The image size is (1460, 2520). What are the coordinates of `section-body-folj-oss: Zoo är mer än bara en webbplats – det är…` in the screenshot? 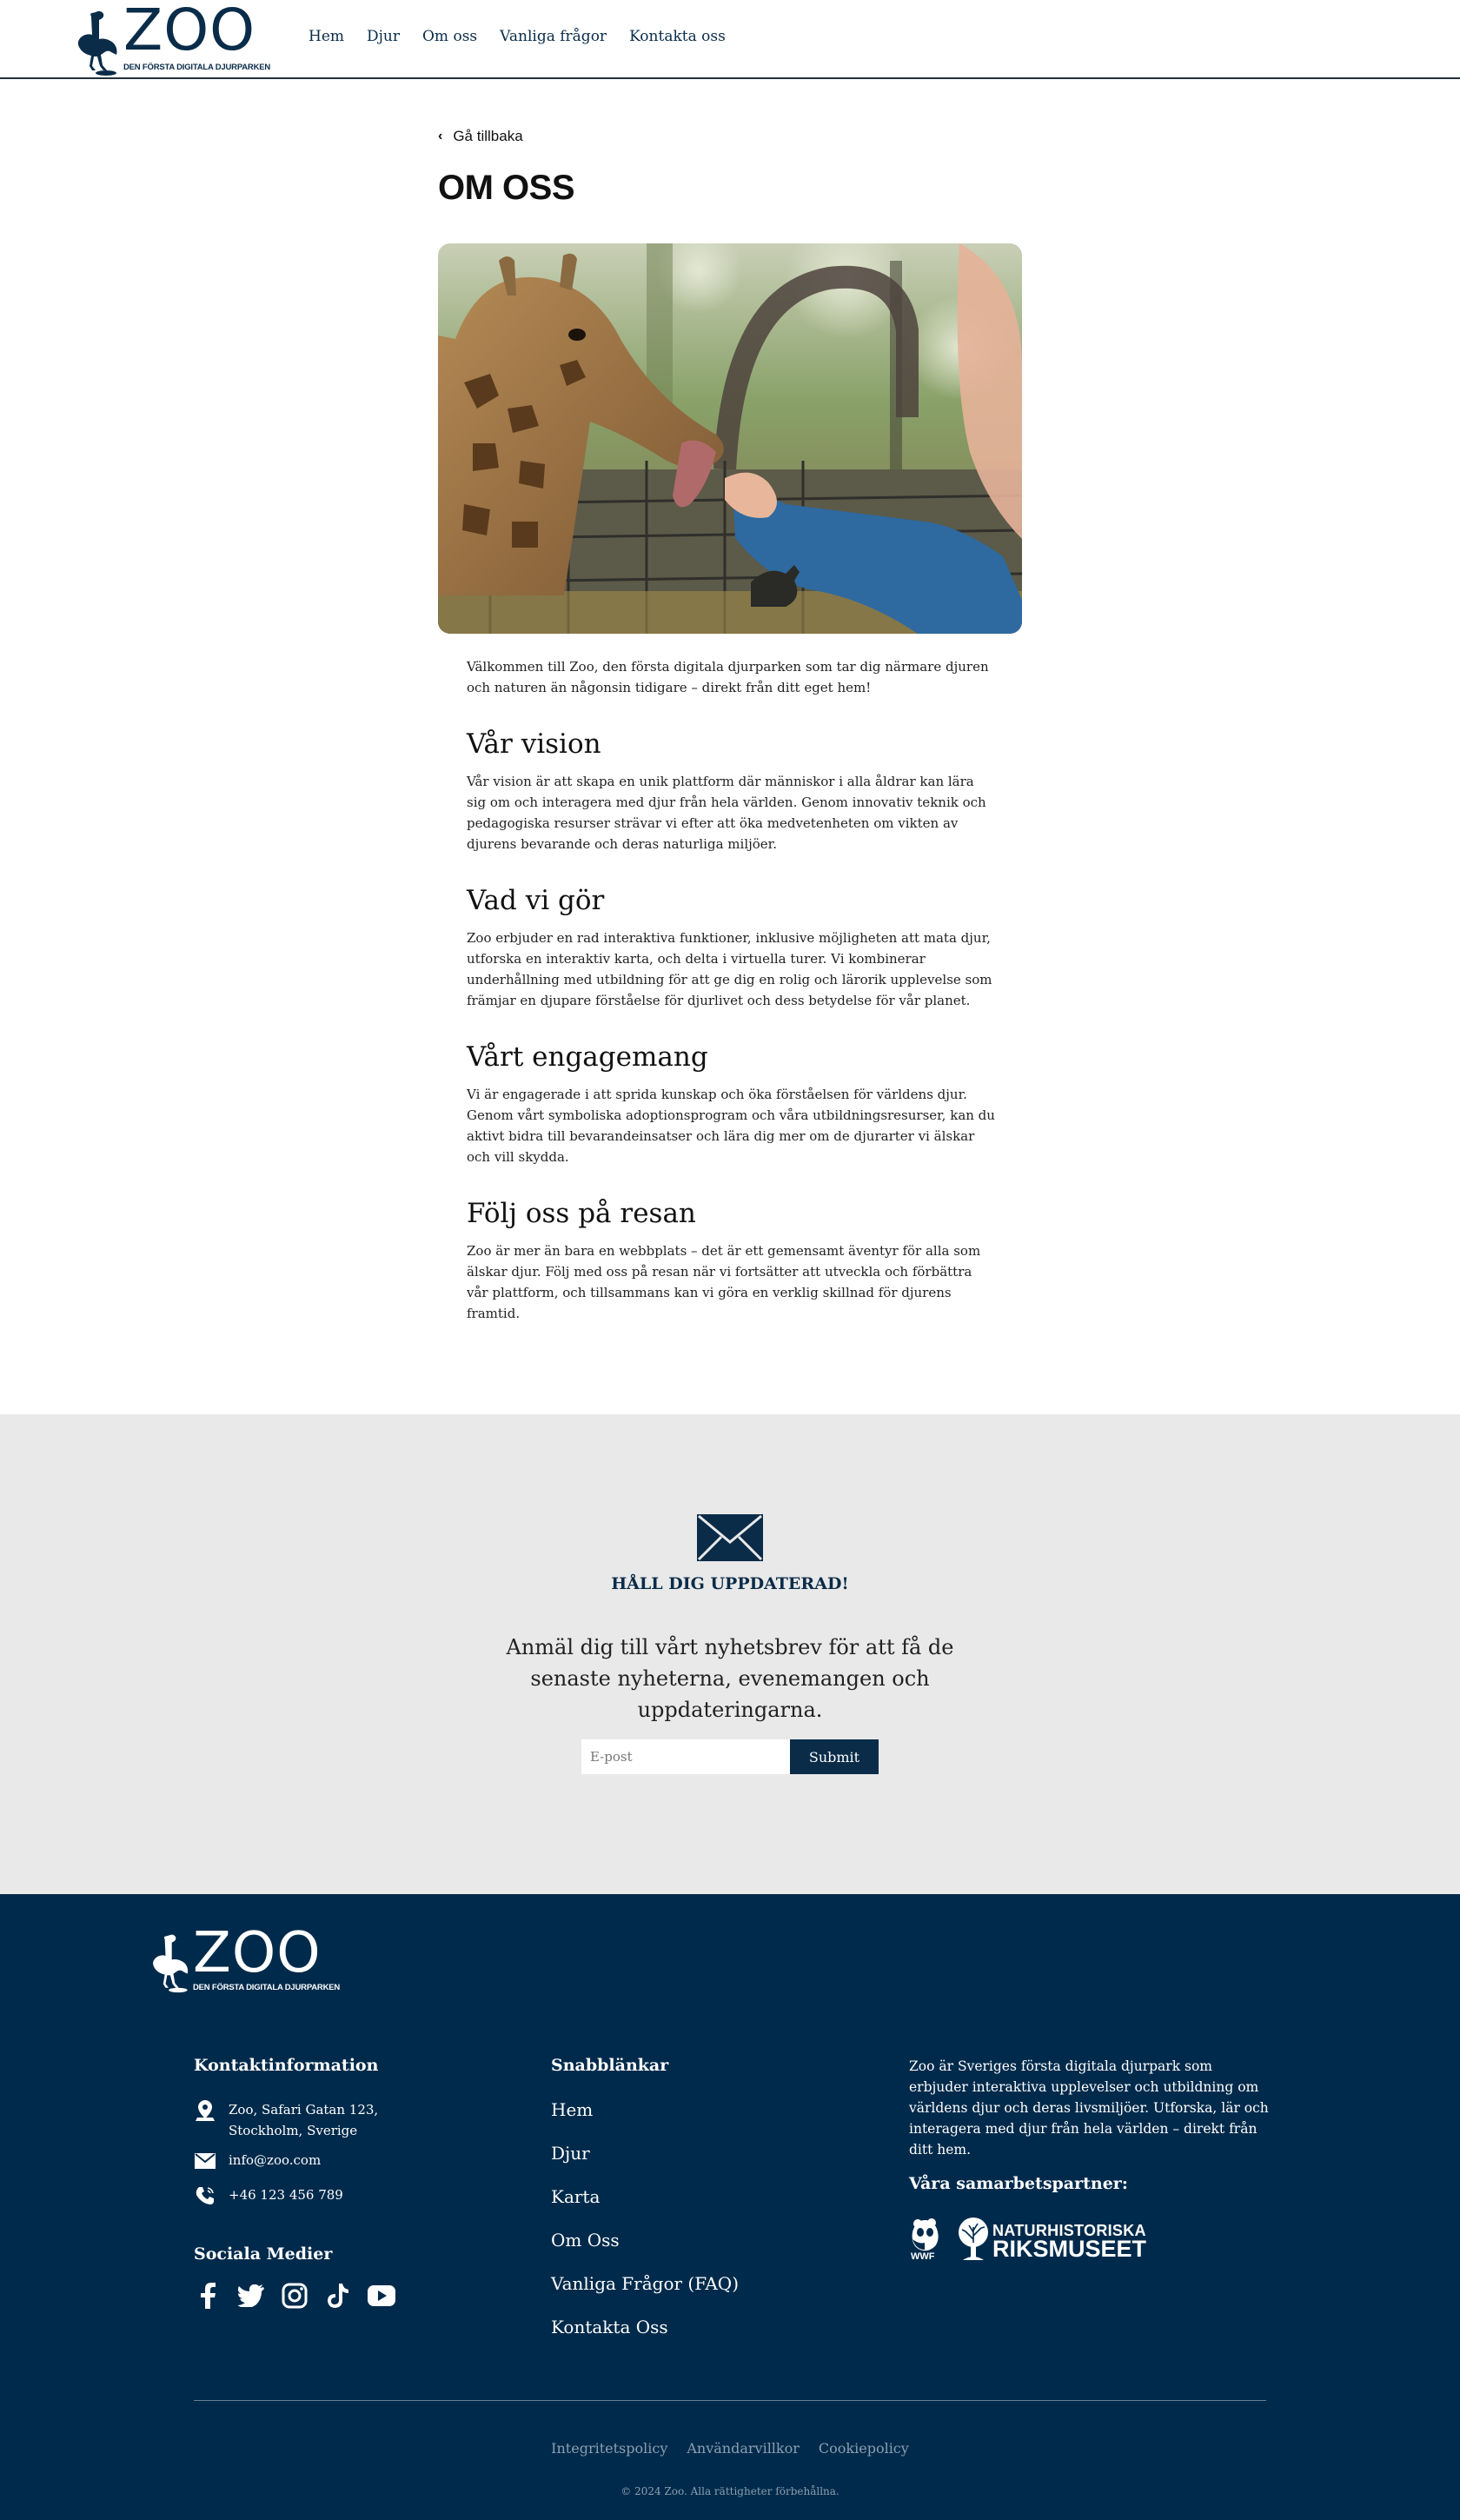 It's located at (724, 1282).